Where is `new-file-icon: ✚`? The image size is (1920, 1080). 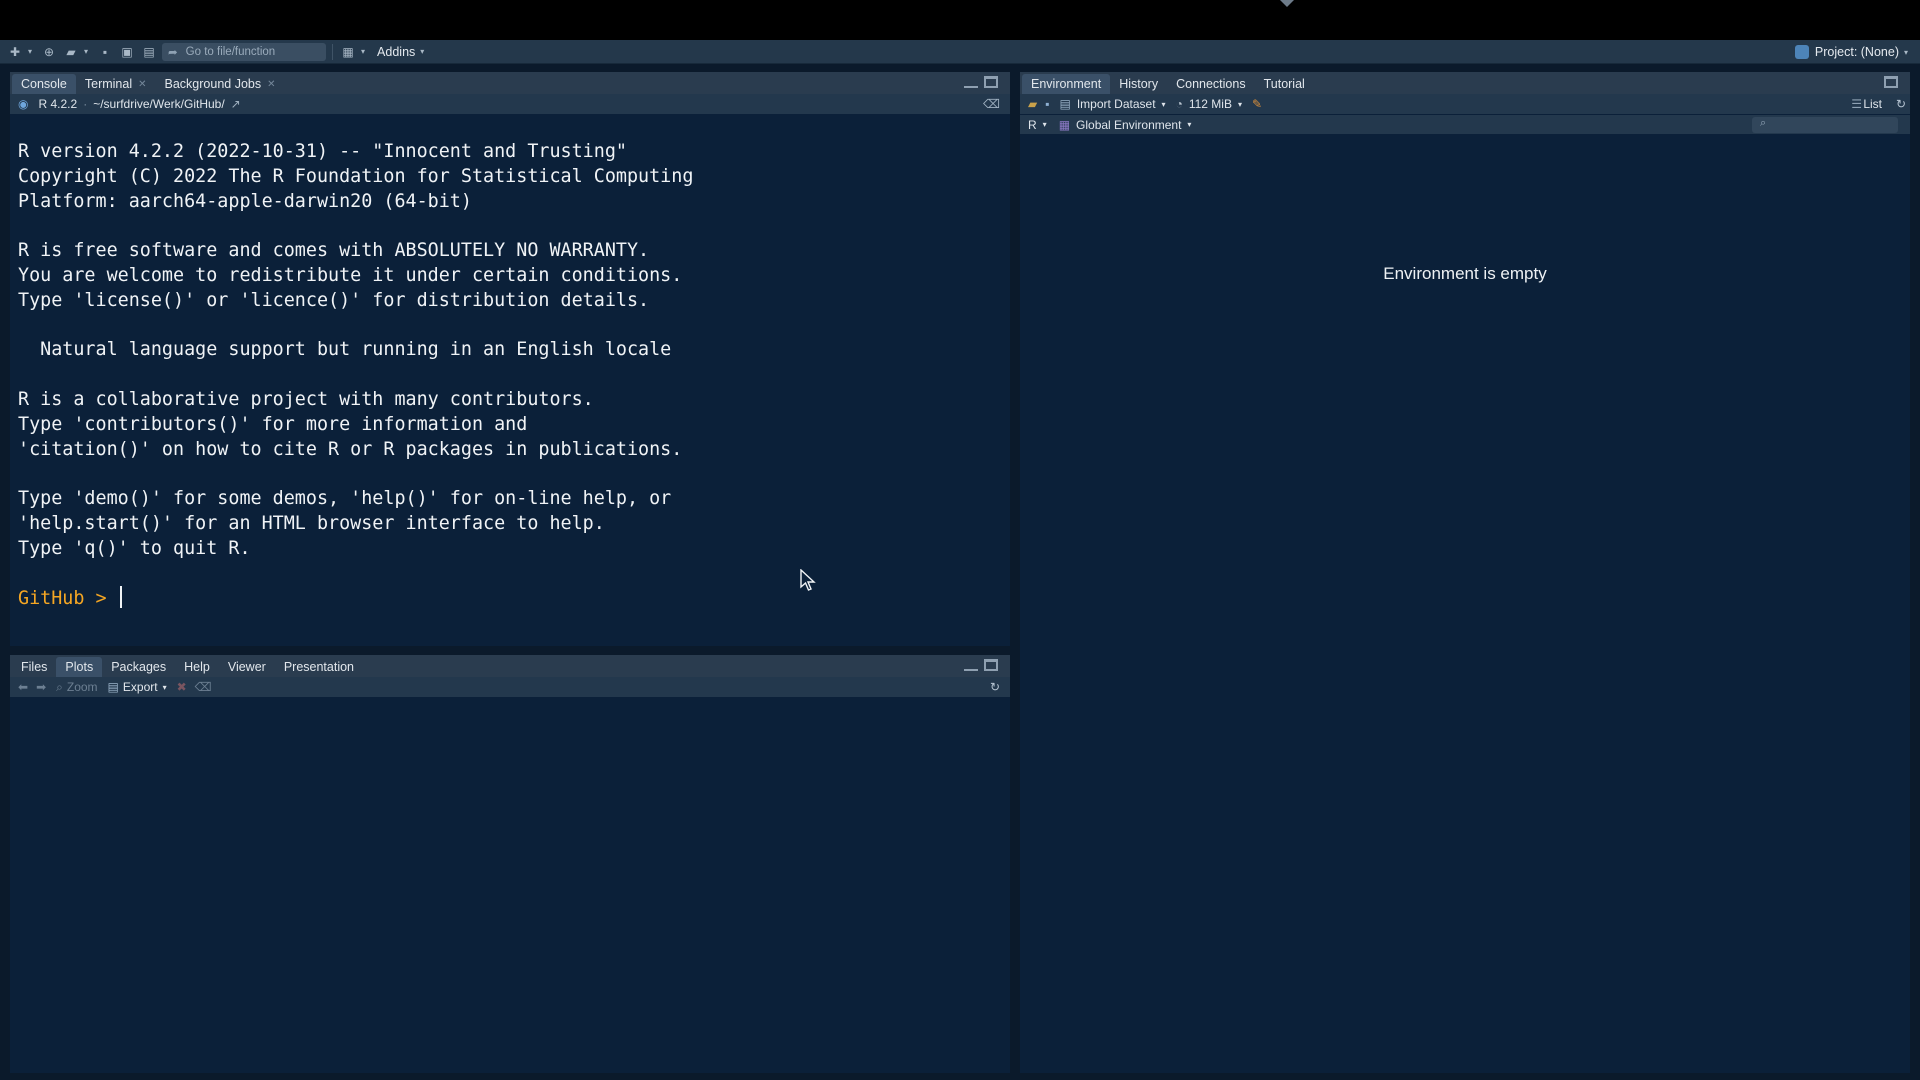
new-file-icon: ✚ is located at coordinates (15, 52).